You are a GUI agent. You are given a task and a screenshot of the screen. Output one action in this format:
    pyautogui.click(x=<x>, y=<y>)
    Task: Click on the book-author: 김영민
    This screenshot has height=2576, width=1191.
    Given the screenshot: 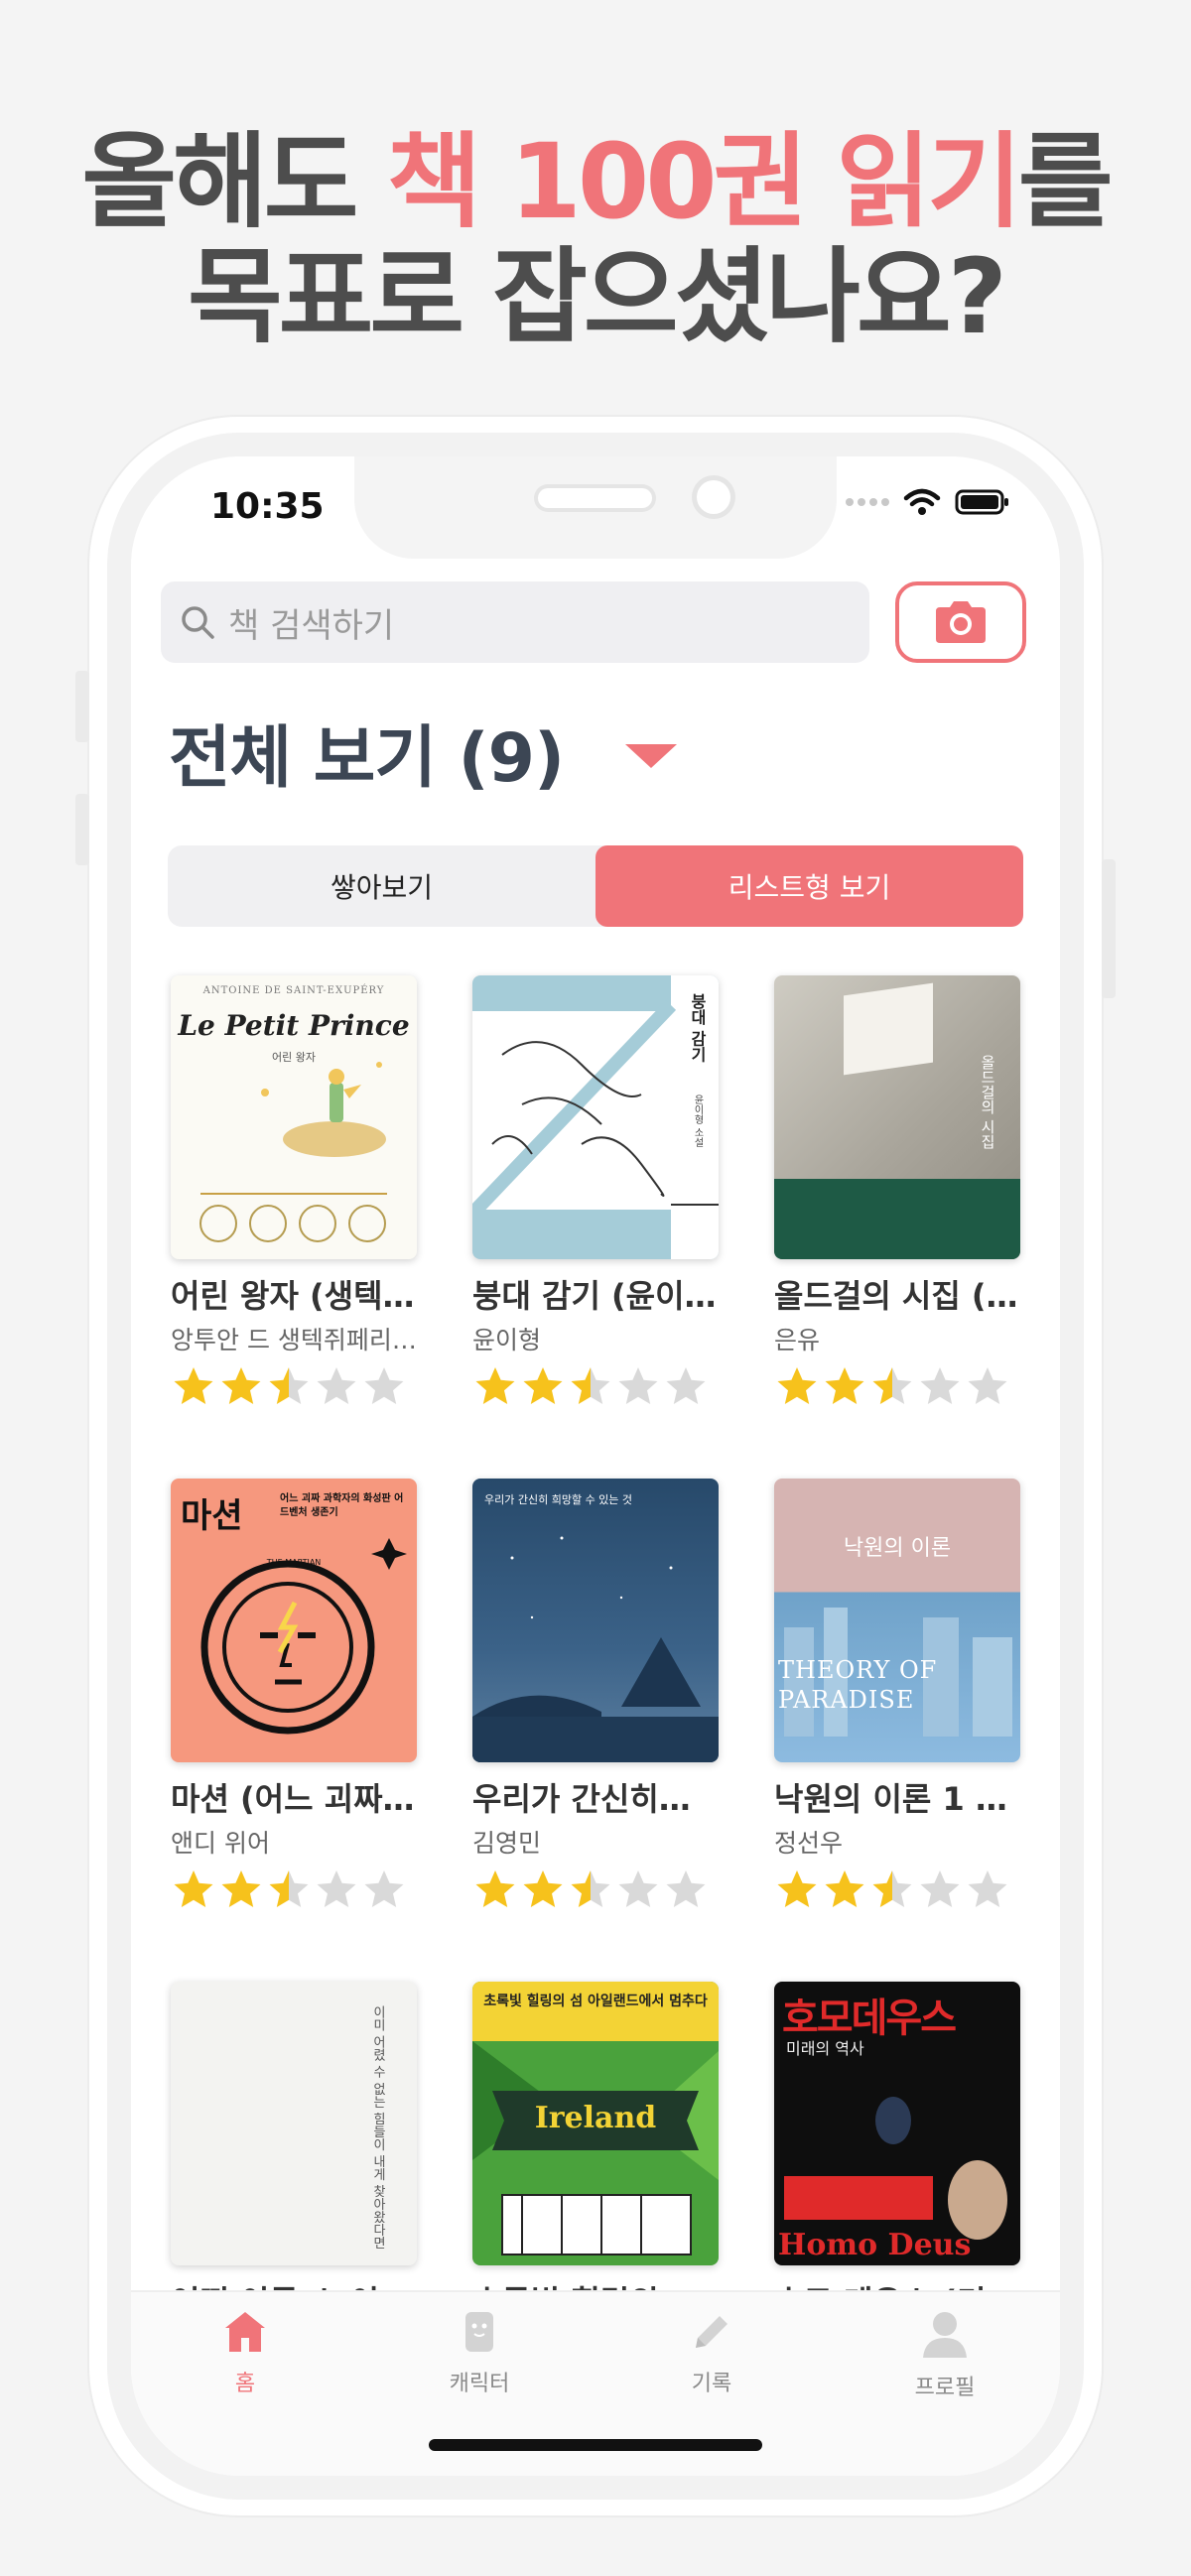 What is the action you would take?
    pyautogui.click(x=507, y=1844)
    